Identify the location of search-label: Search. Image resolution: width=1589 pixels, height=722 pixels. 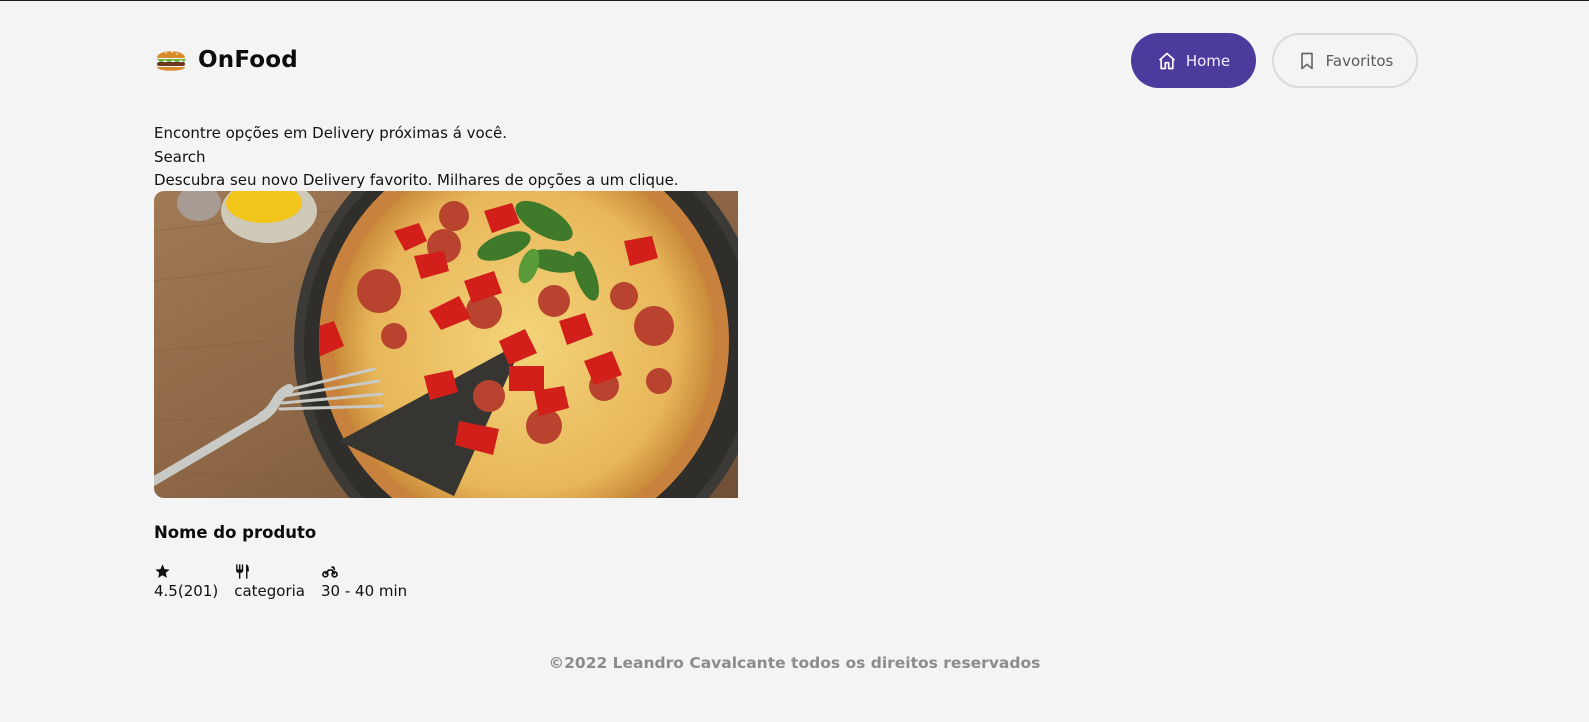
(416, 158).